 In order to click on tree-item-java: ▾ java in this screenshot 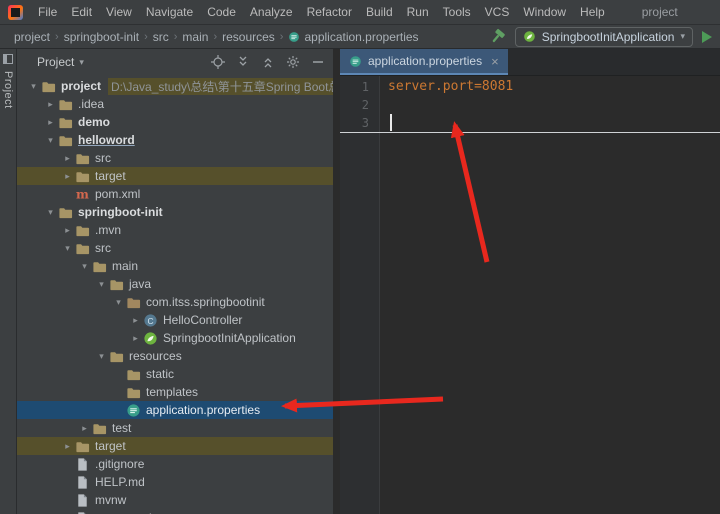, I will do `click(175, 284)`.